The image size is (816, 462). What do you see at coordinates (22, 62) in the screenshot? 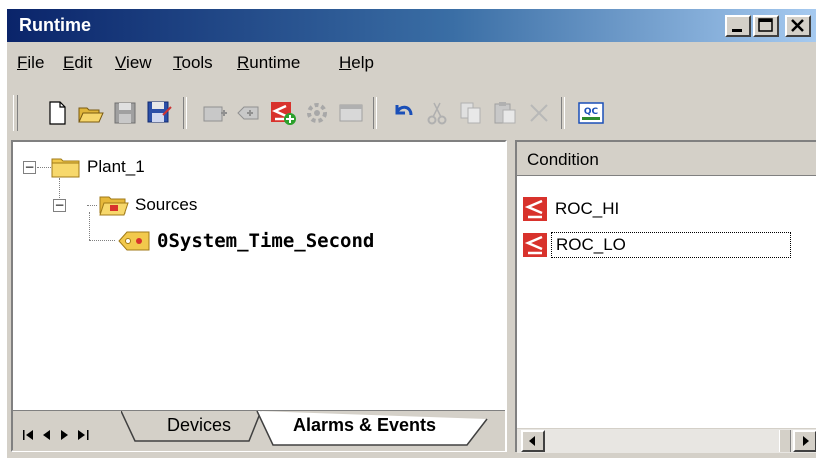
I see `menu-file-accel: F` at bounding box center [22, 62].